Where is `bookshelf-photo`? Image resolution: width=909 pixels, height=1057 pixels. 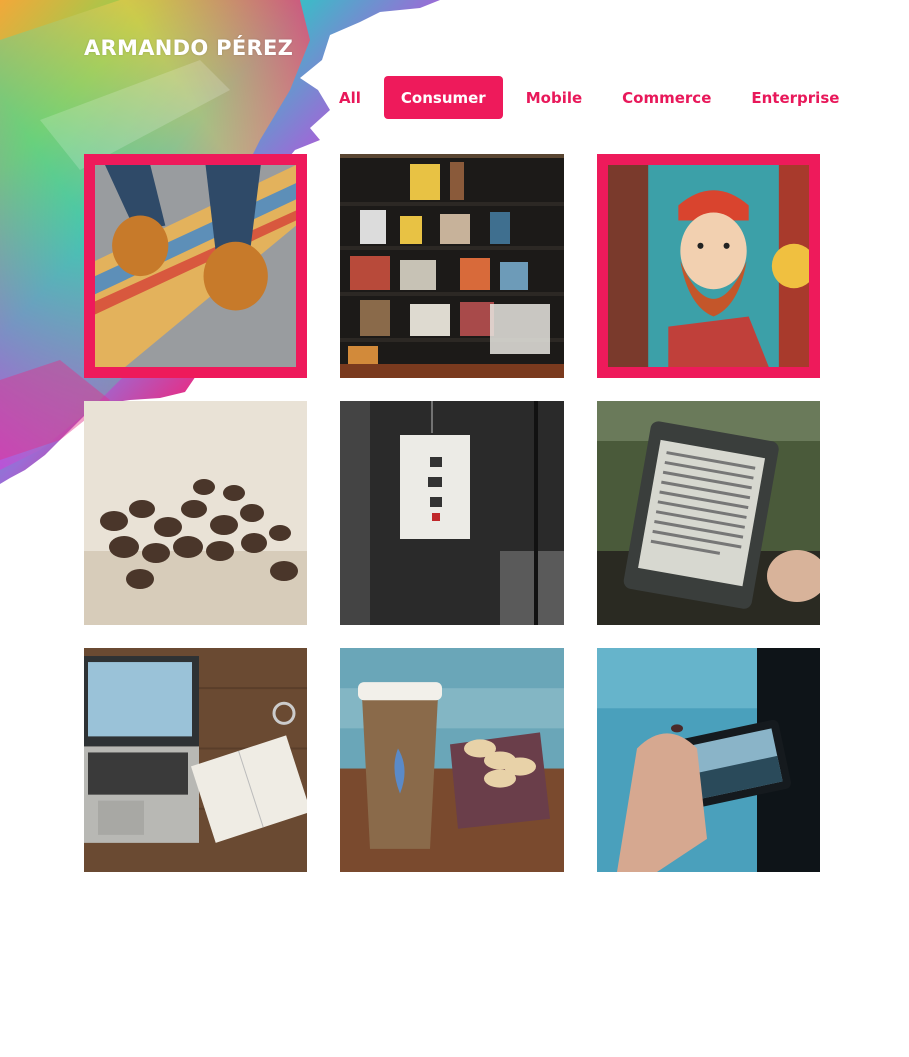 bookshelf-photo is located at coordinates (452, 266).